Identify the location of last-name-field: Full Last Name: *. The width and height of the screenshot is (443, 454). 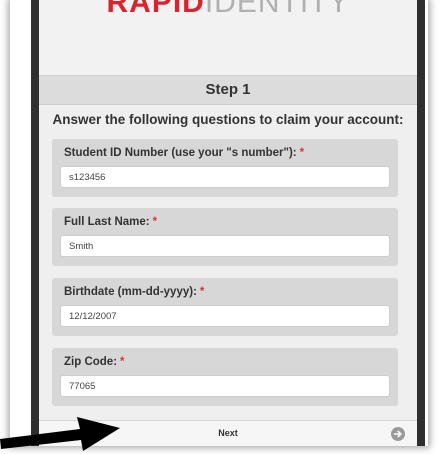
(225, 237).